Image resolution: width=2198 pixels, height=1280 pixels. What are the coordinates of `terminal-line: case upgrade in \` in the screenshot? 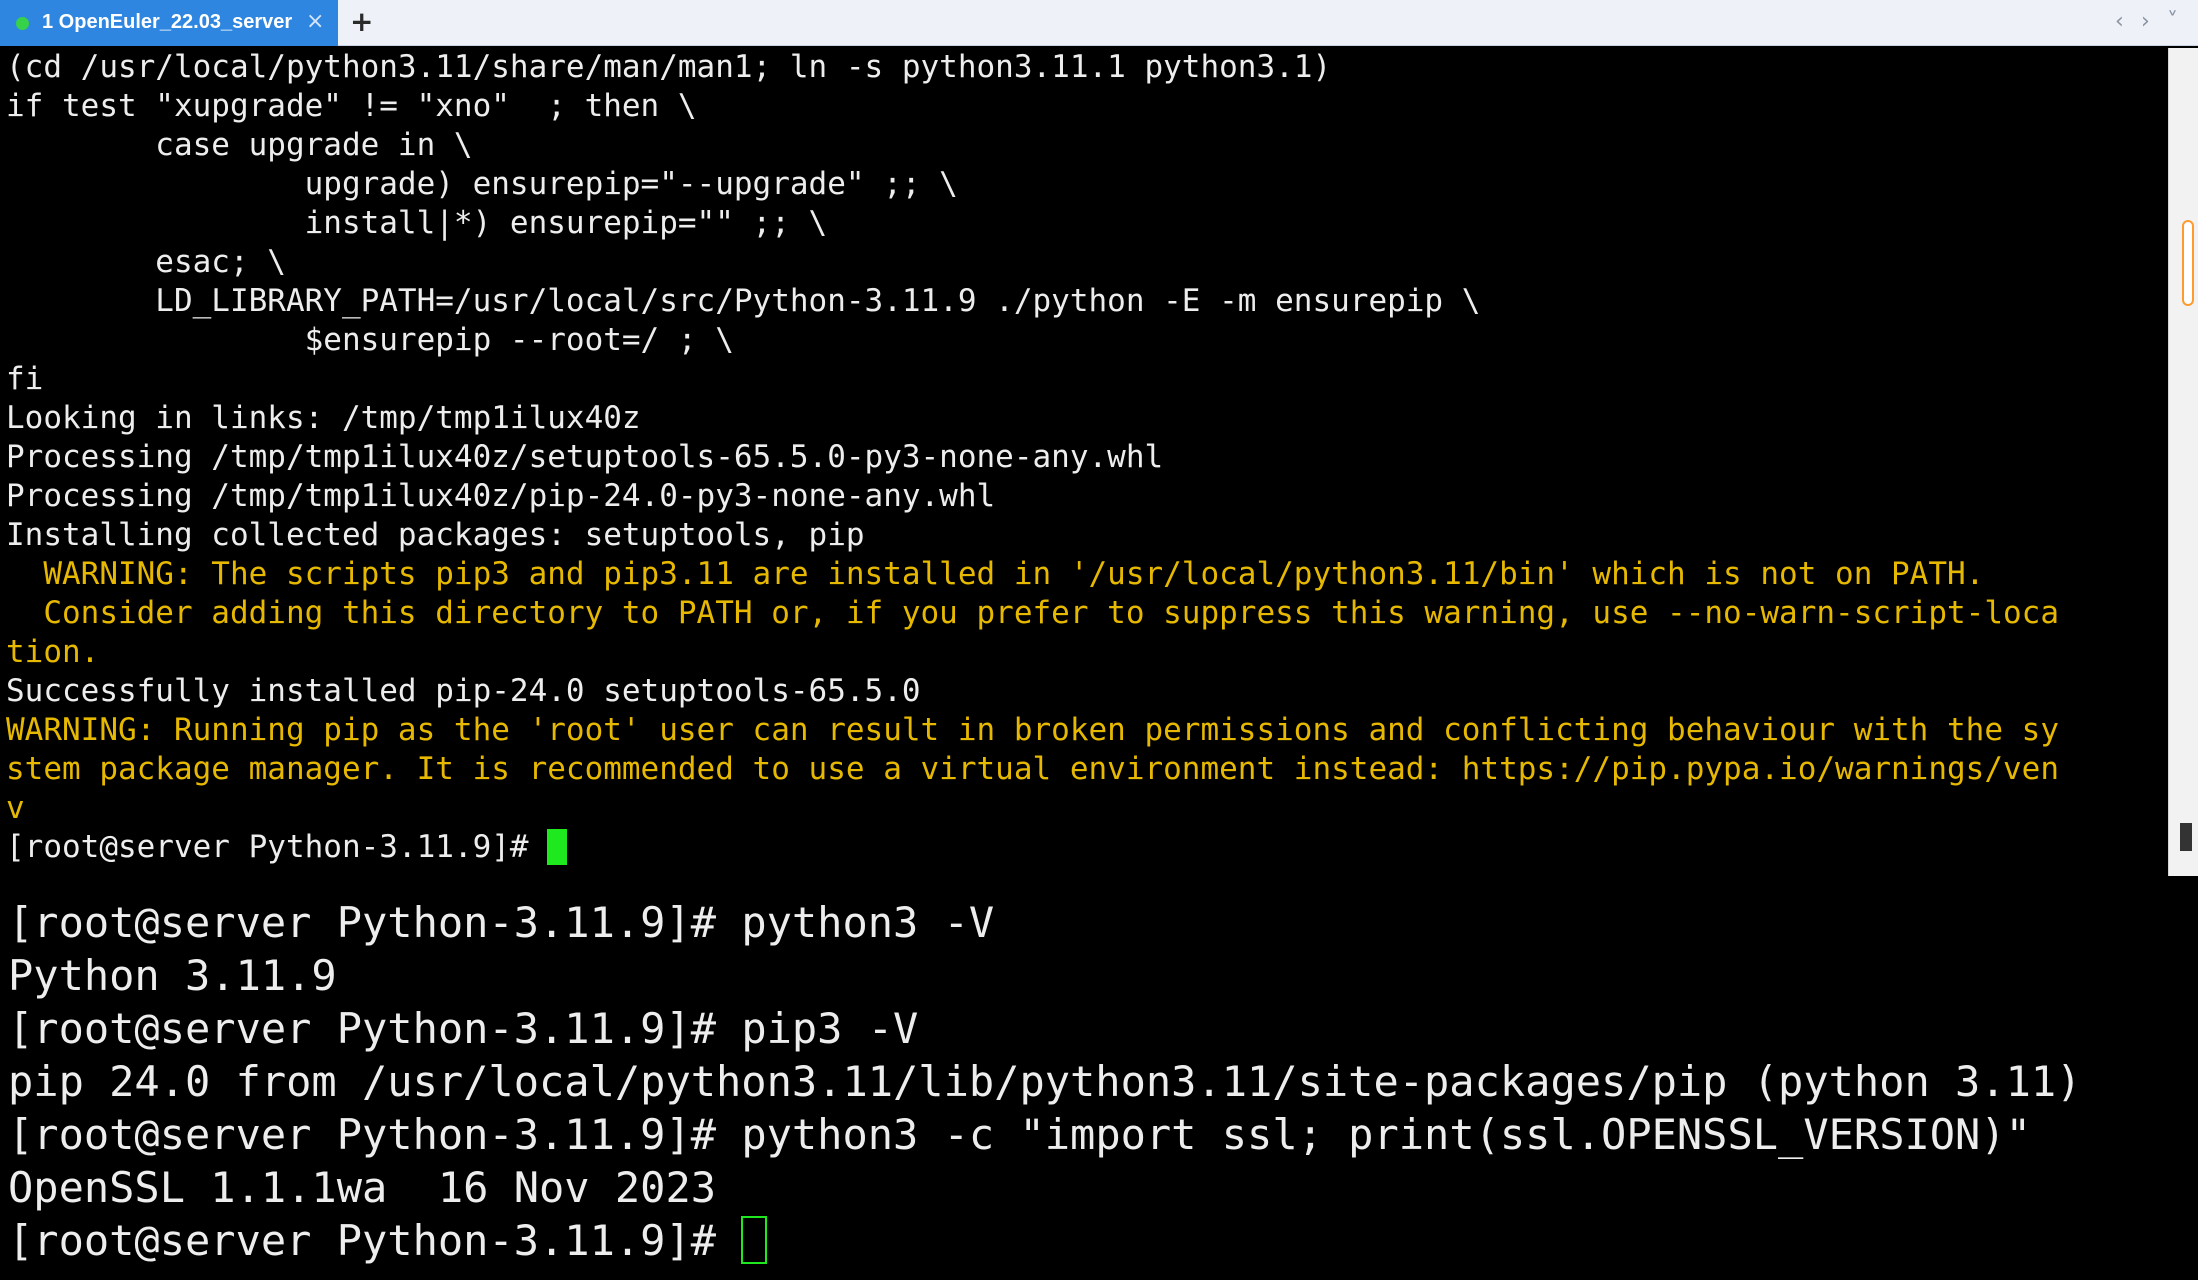 It's located at (239, 145).